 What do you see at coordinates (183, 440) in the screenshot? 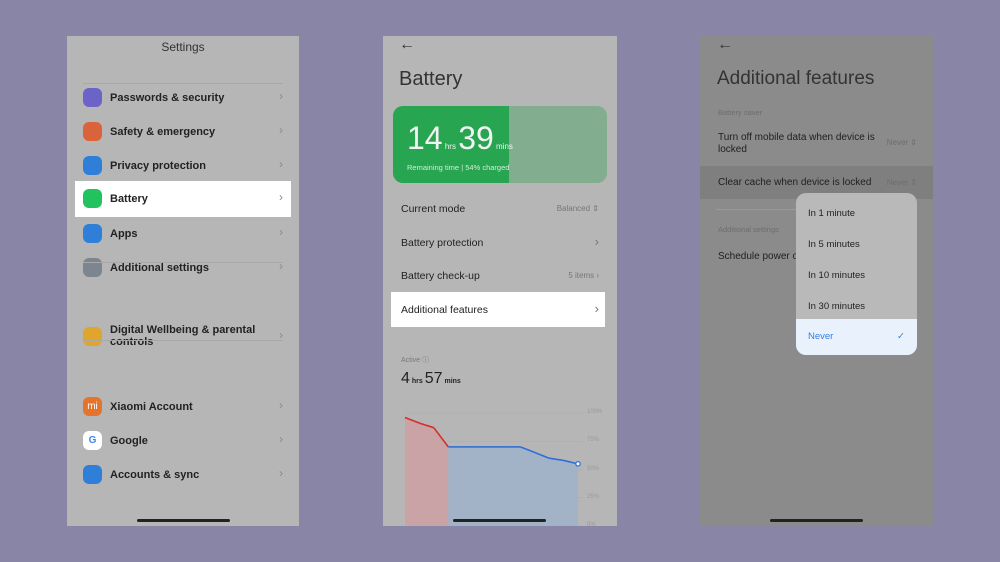
I see `settings-item: G Google ›` at bounding box center [183, 440].